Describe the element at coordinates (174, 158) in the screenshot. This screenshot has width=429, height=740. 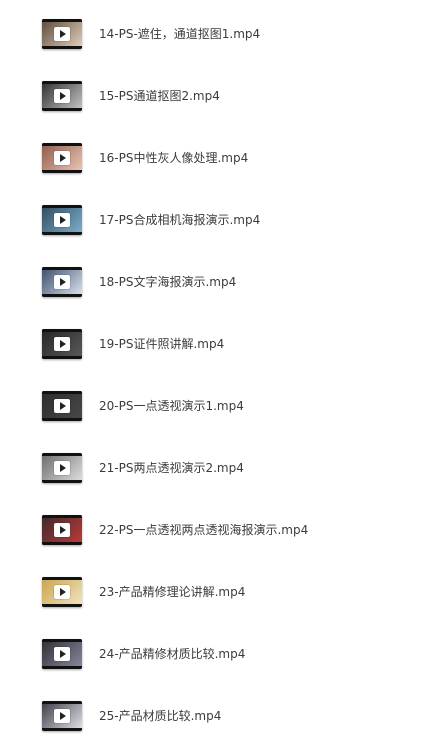
I see `file-name: 16-PS中性灰人像处理.mp4` at that location.